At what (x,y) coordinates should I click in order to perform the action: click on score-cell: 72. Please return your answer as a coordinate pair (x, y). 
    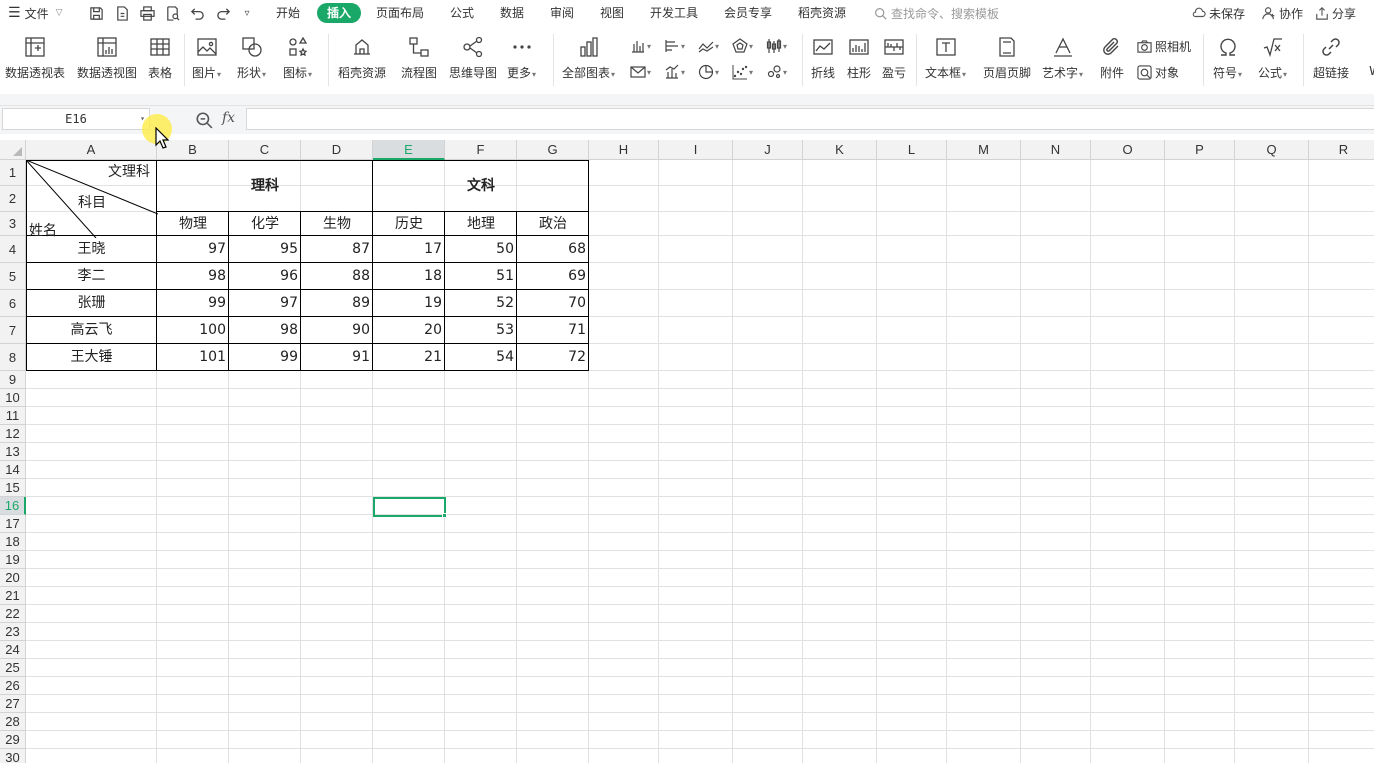
    Looking at the image, I should click on (553, 357).